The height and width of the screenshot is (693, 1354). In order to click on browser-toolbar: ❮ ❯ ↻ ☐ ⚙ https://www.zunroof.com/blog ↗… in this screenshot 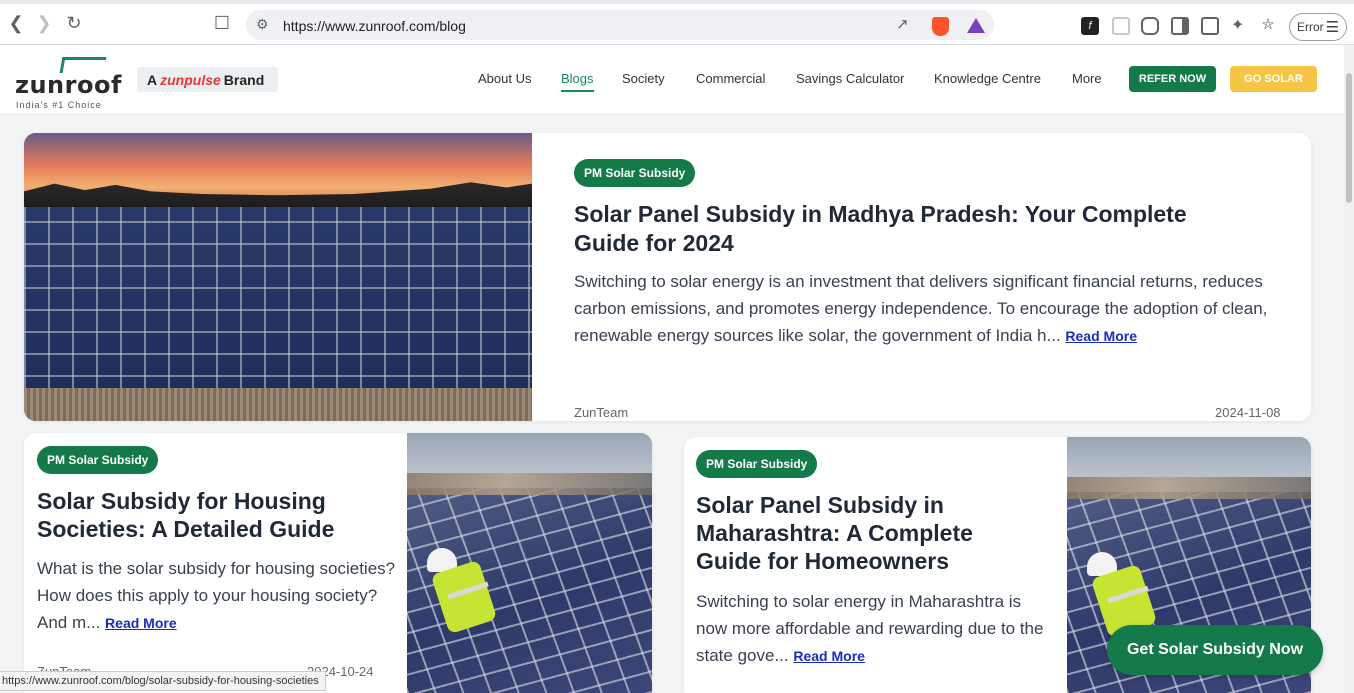, I will do `click(677, 22)`.